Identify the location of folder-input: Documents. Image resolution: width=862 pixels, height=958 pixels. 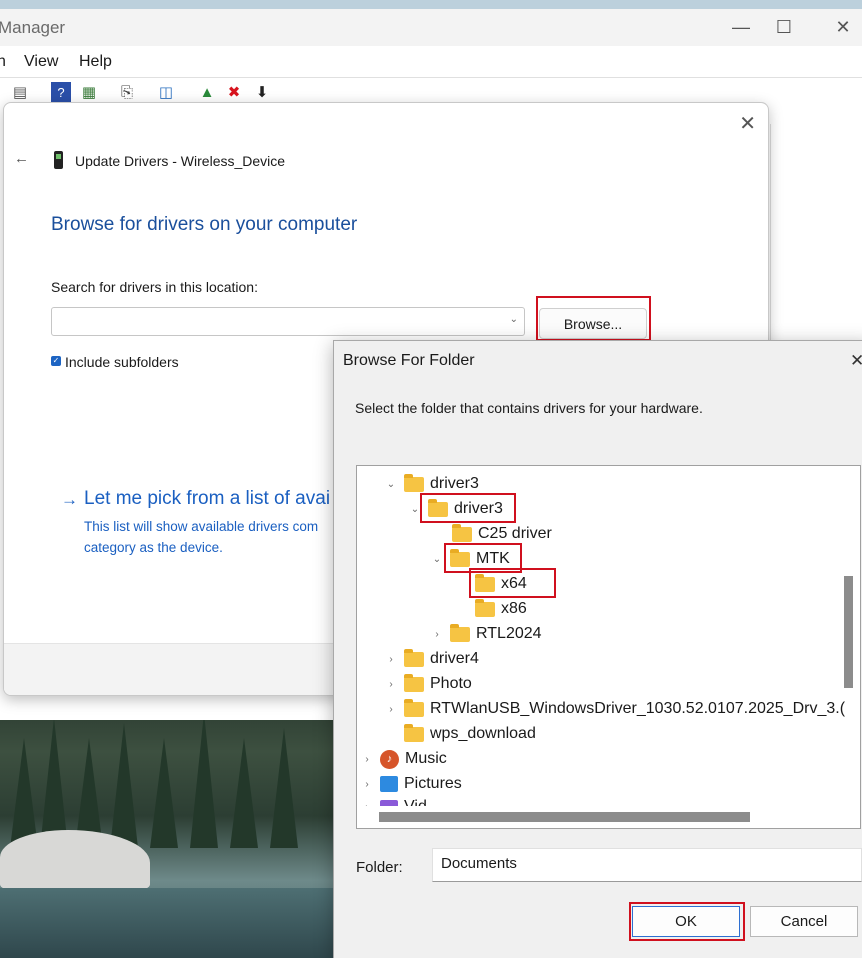
(647, 865).